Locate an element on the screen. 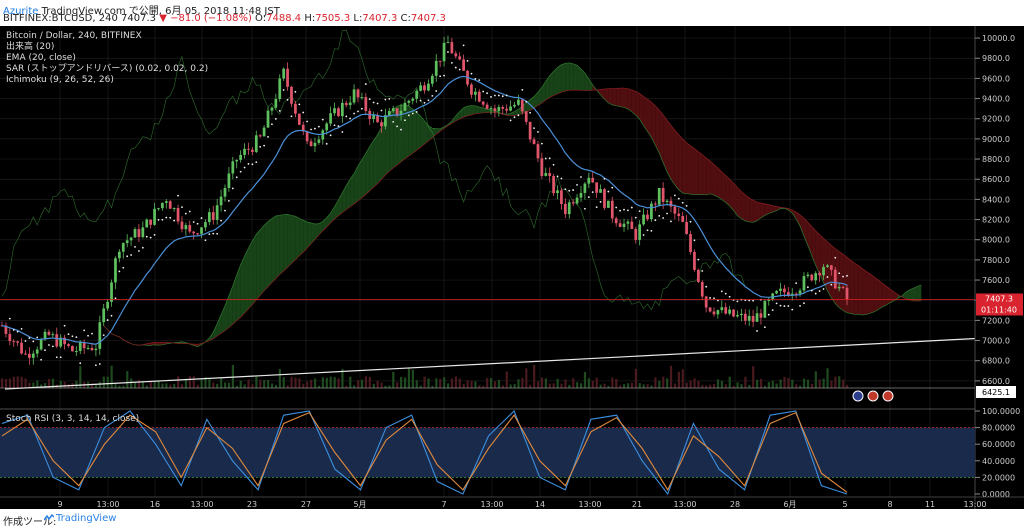 This screenshot has width=1024, height=529. legend-ichimoku: Ichimoku (9, 26, 52, 26) is located at coordinates (60, 80).